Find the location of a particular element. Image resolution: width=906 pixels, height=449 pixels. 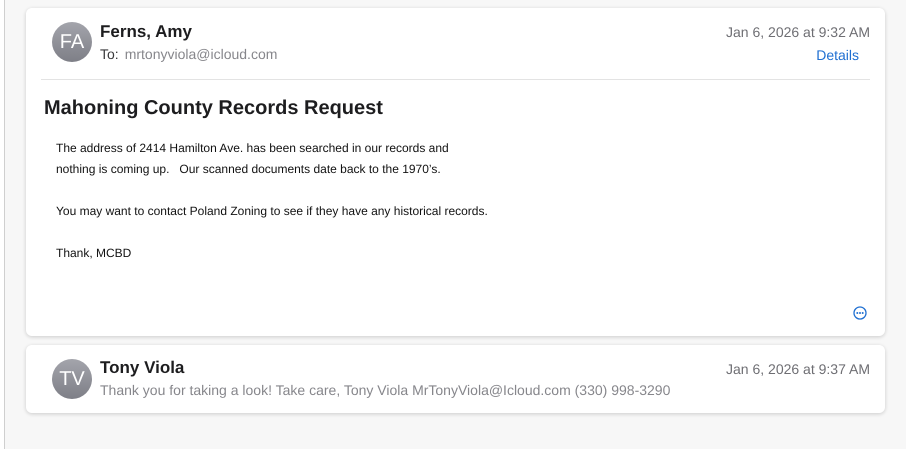

more-icon is located at coordinates (860, 313).